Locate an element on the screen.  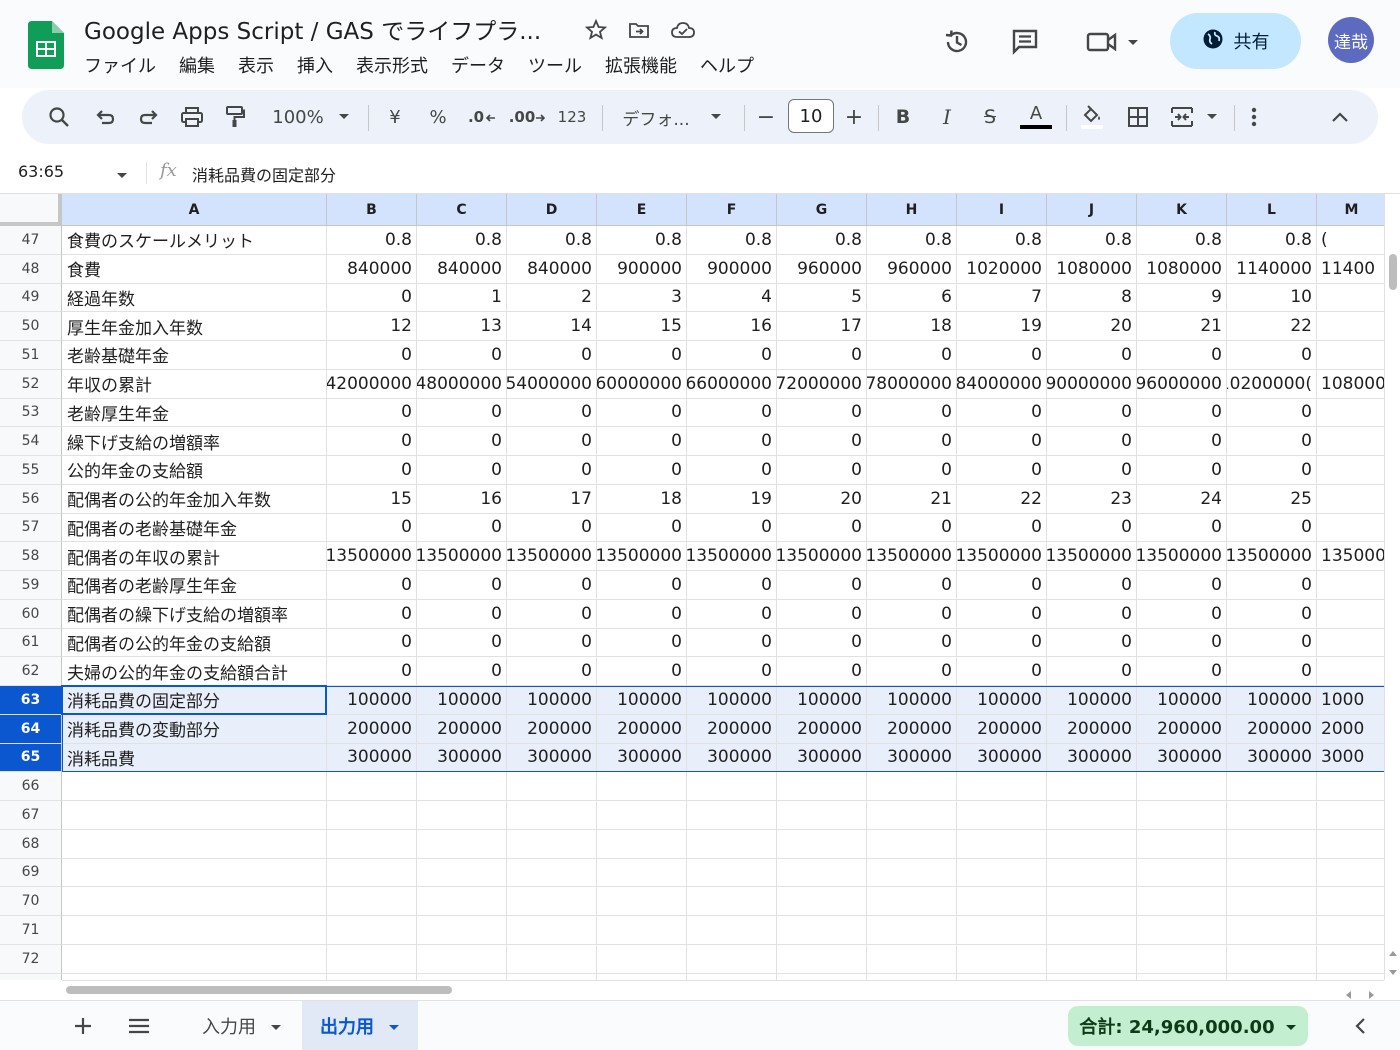
cell-c71 is located at coordinates (462, 930).